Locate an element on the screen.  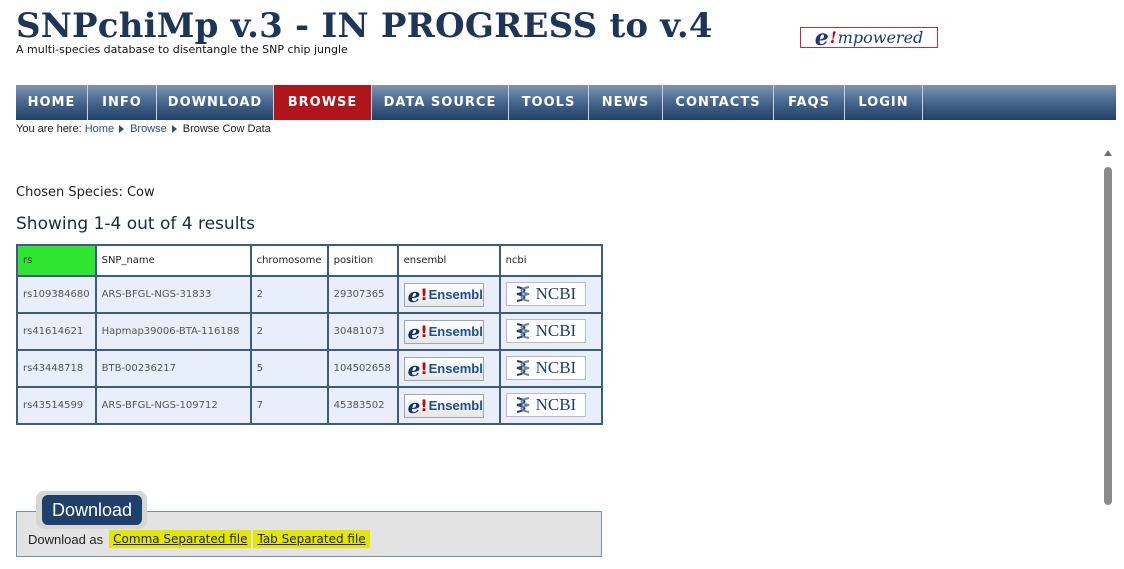
chosen-species-label: Chosen Species: is located at coordinates (69, 192).